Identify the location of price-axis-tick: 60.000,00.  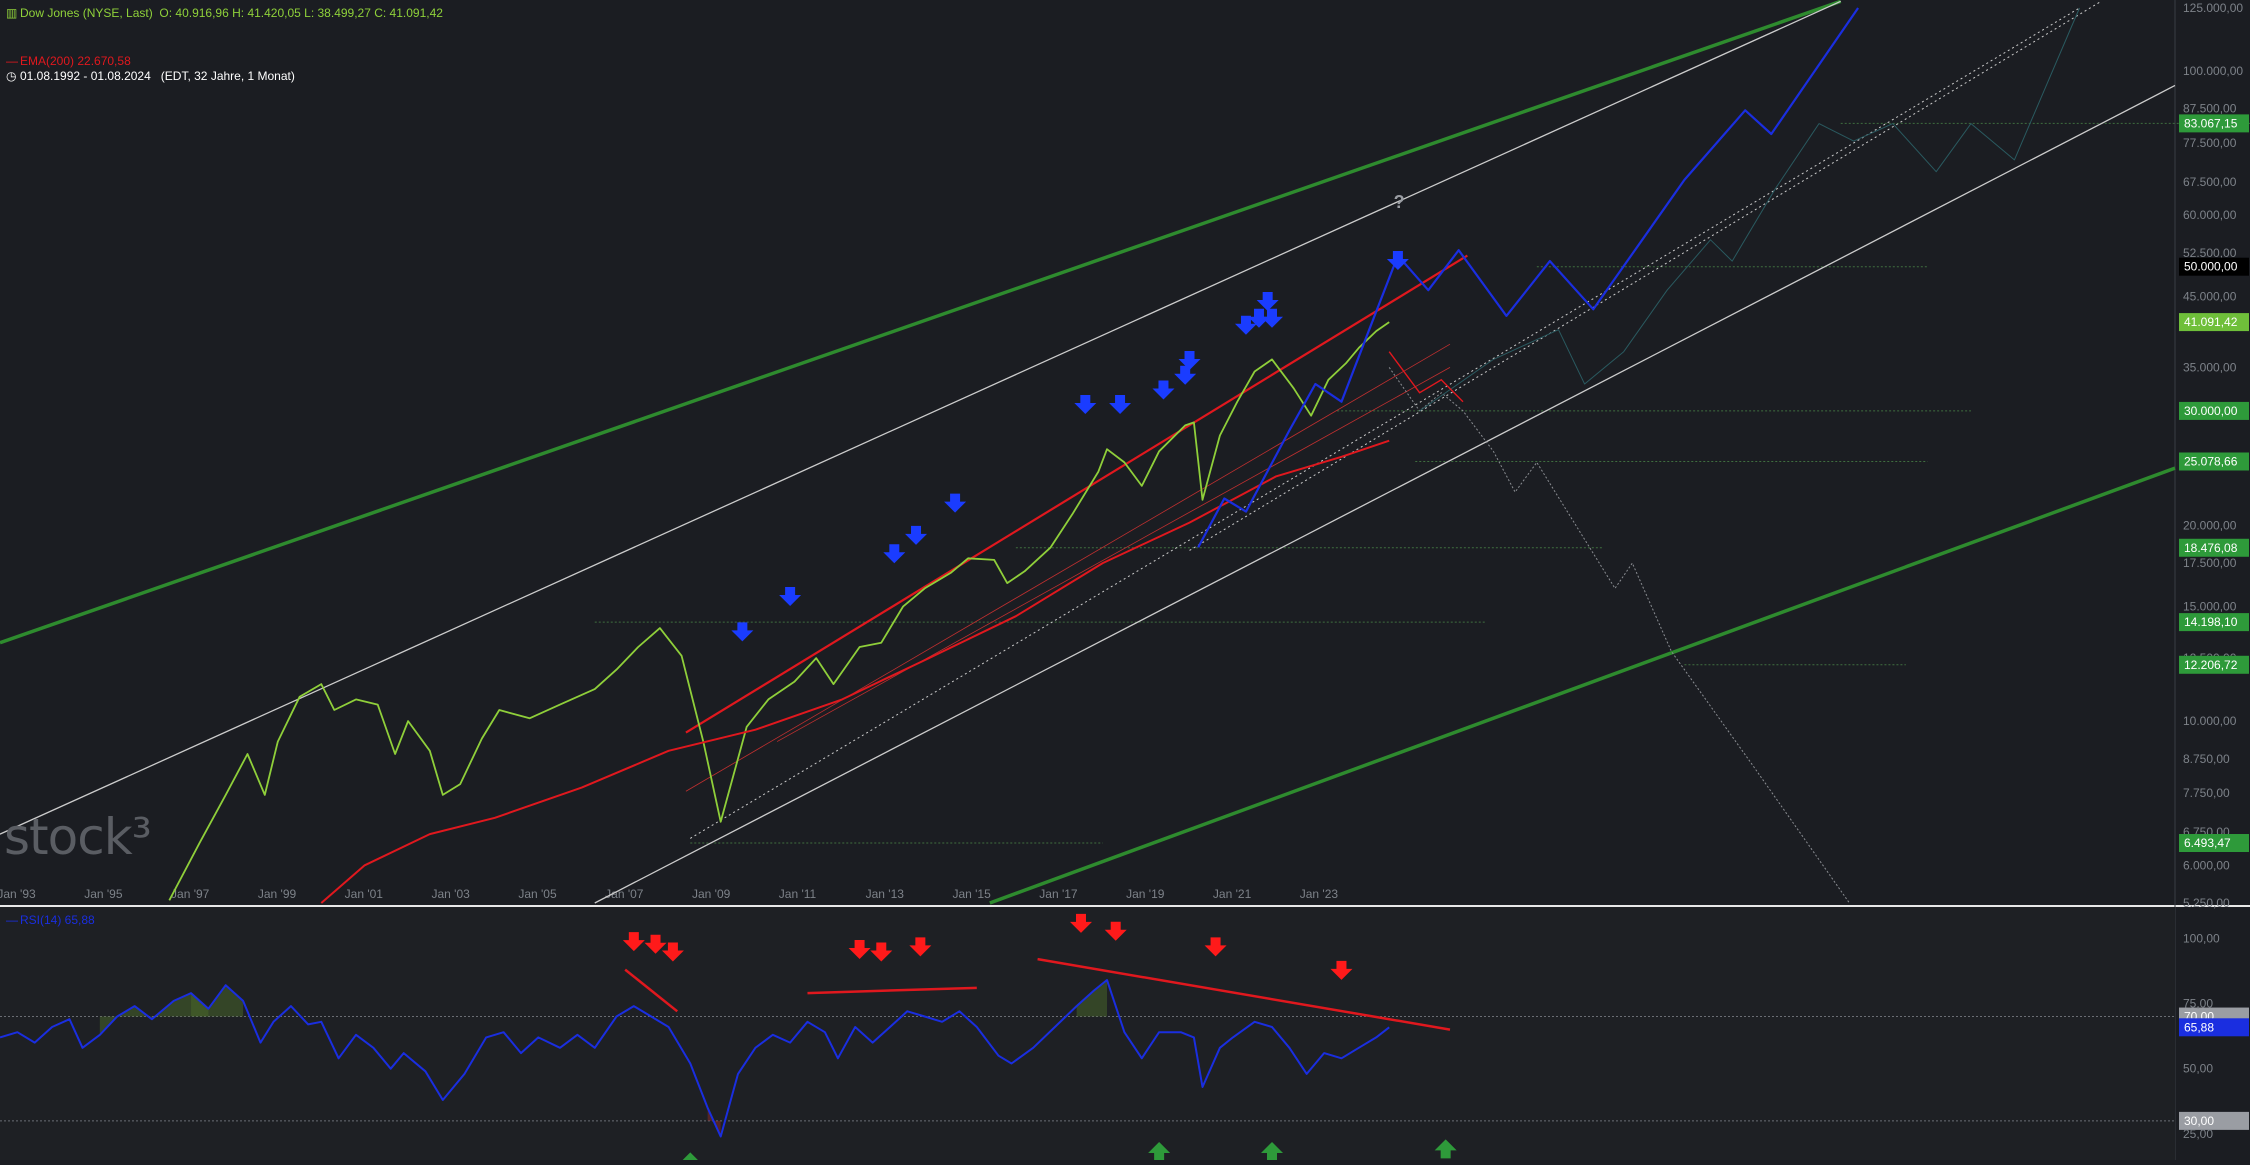
(2210, 215).